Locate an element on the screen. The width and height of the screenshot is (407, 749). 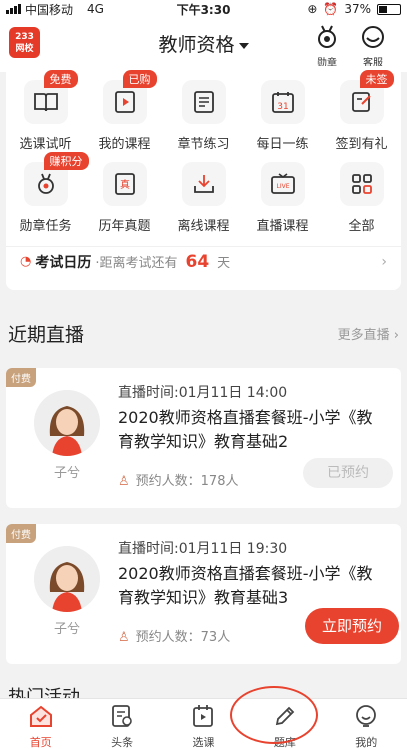
book-now-button: 立即预约 is located at coordinates (352, 626).